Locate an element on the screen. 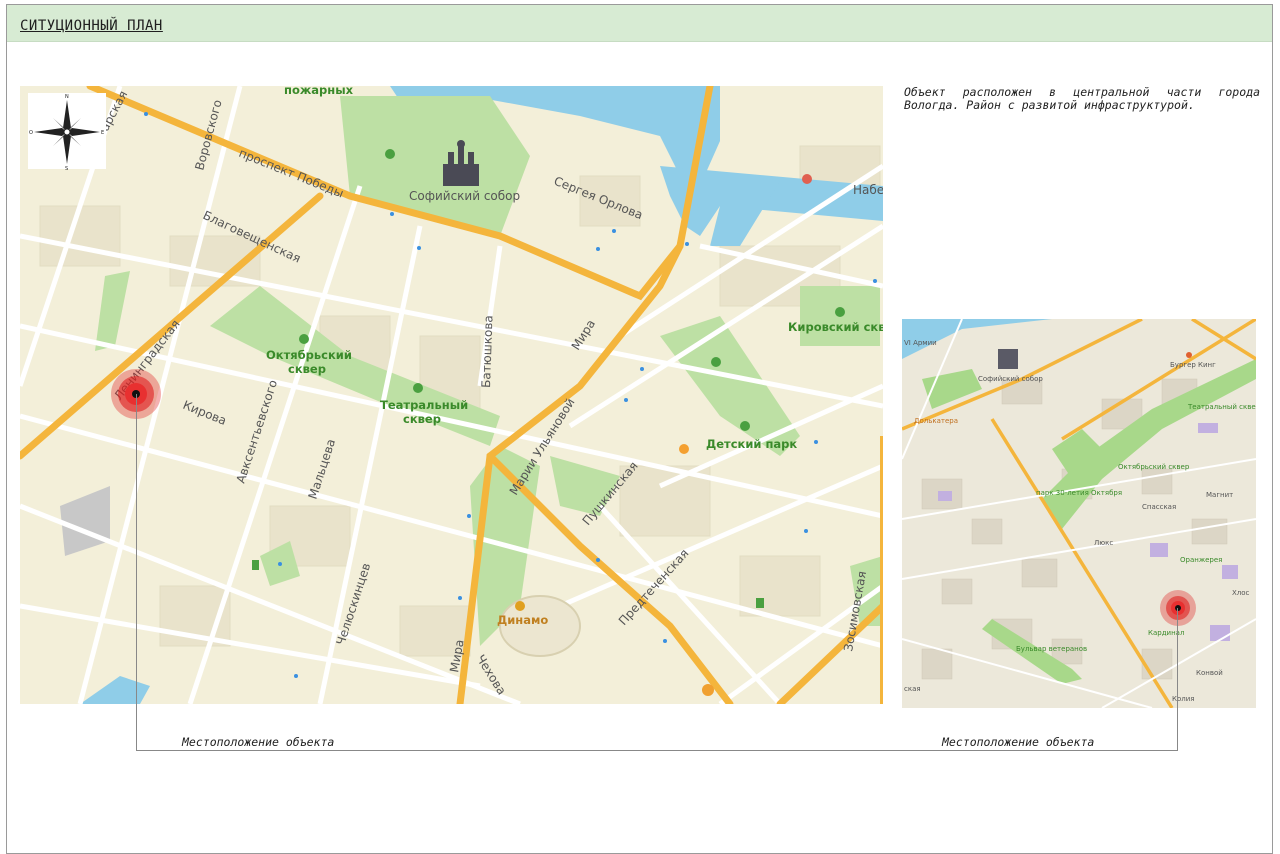 The width and height of the screenshot is (1280, 854). mini-label-park30: парк 30-летия Октября is located at coordinates (1079, 493).